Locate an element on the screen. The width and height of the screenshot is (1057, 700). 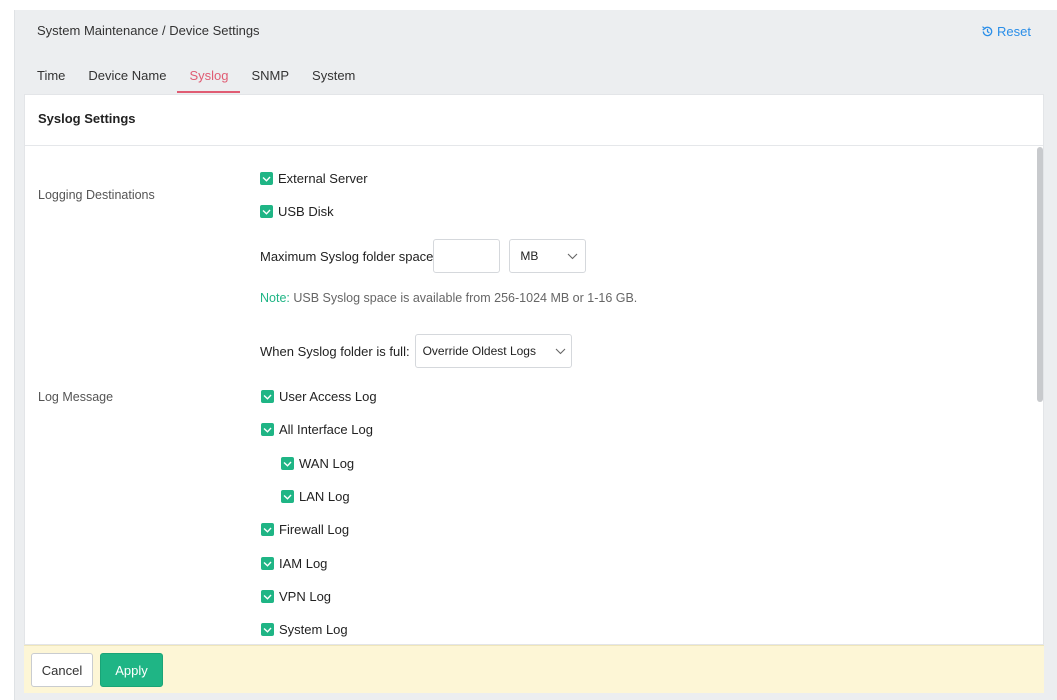
tab-bar: Time Device Name Syslog SNMP System is located at coordinates (207, 75).